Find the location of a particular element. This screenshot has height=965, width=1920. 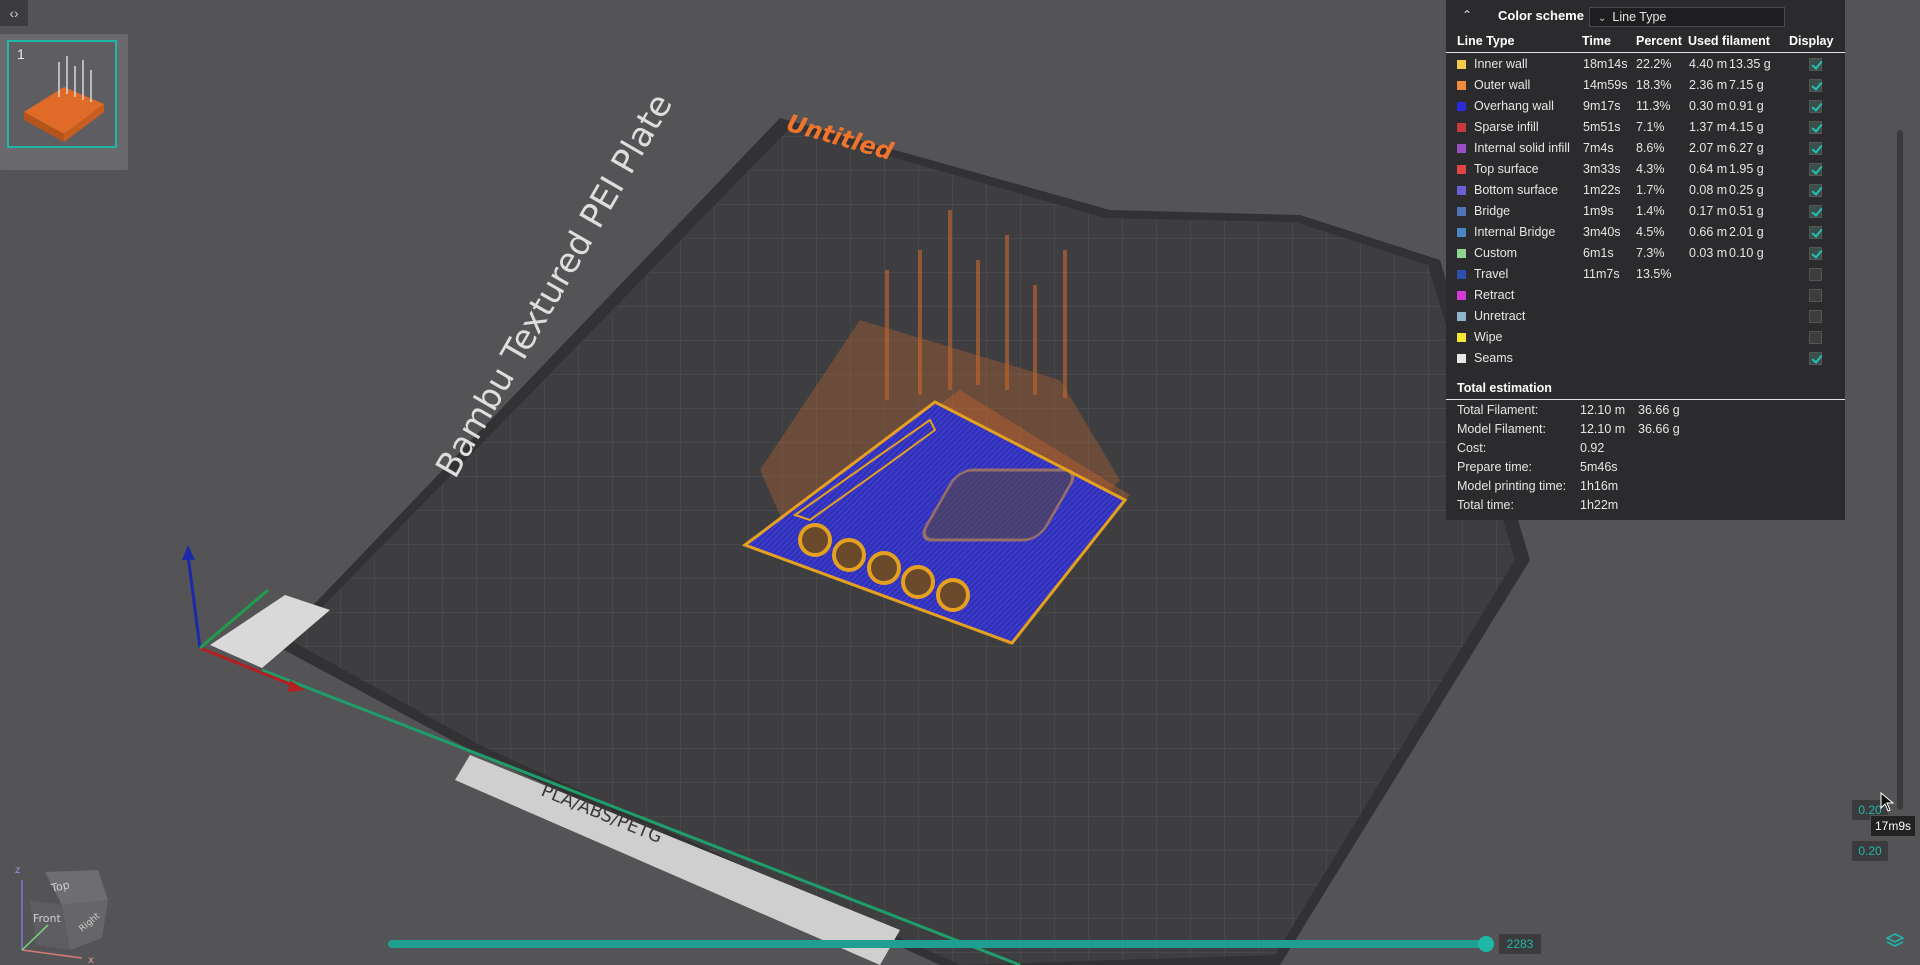

legend-row: Retract is located at coordinates (1645, 295).